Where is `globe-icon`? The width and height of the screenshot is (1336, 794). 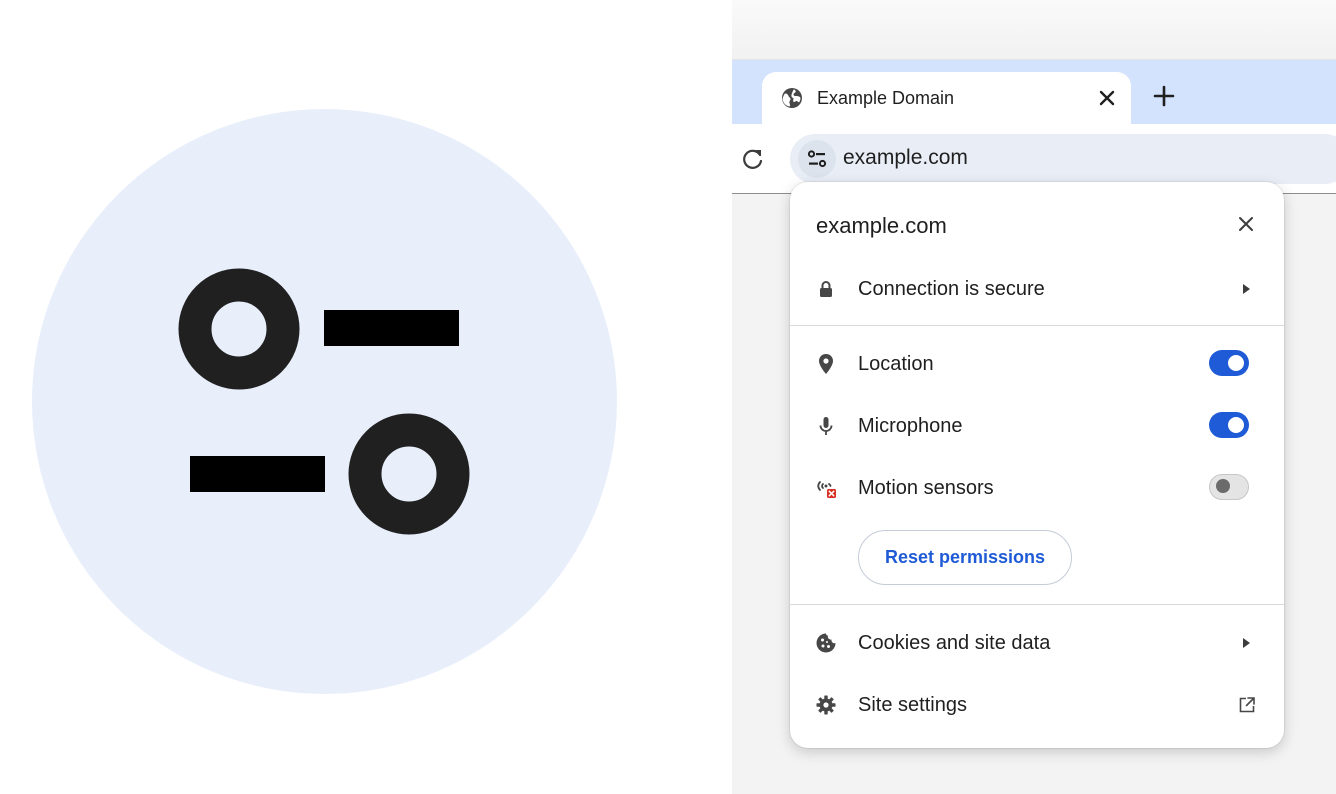
globe-icon is located at coordinates (792, 98).